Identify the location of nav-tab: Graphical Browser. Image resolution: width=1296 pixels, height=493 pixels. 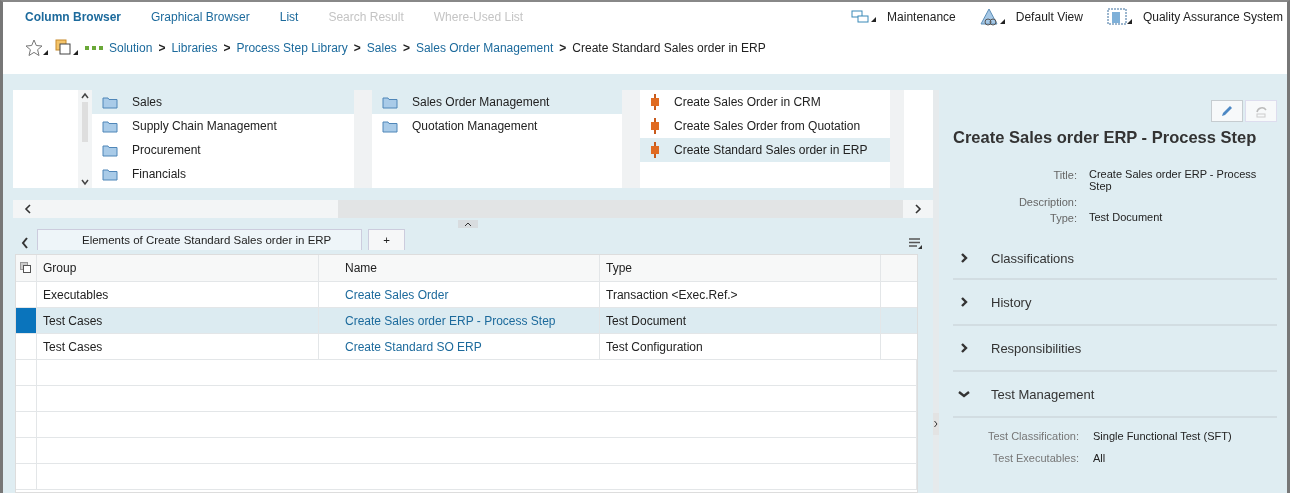
(200, 17).